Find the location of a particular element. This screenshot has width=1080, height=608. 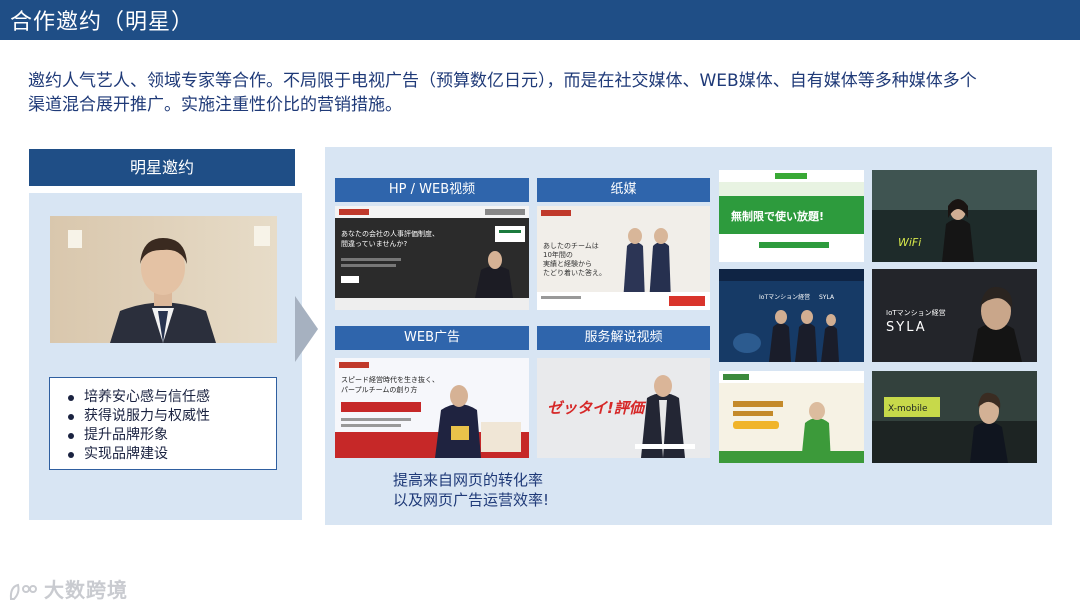

intro-line-2: 渠道混合展开推广。实施注重性价比的营销措施。 is located at coordinates (215, 105).